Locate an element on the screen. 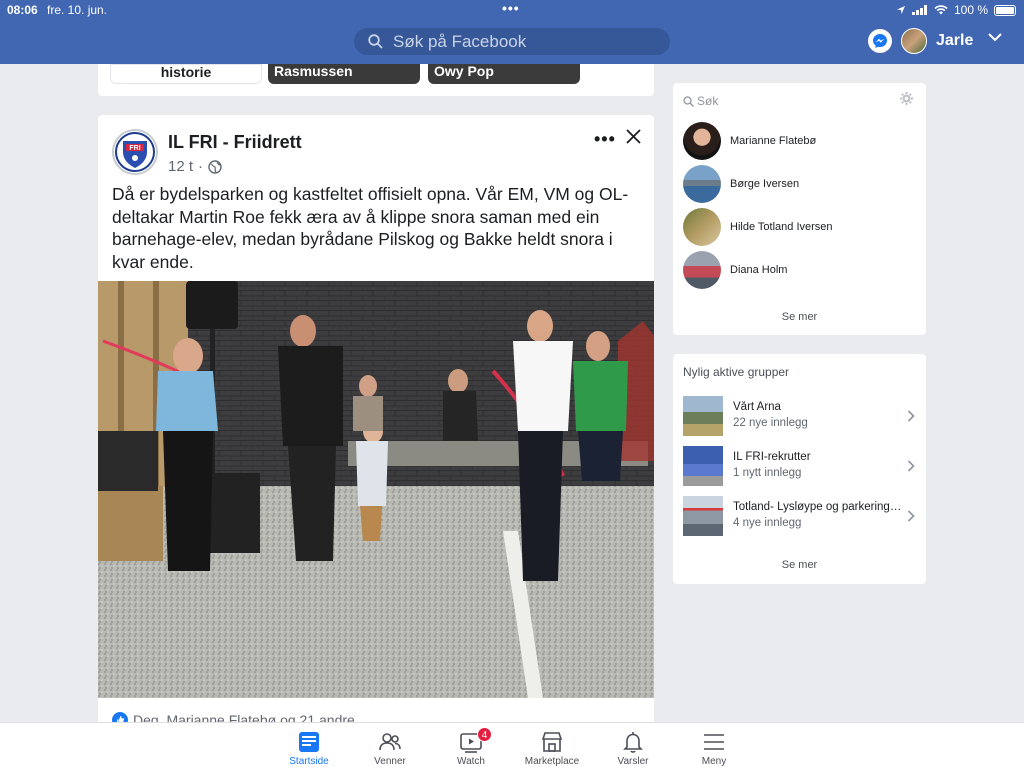 This screenshot has width=1024, height=768. contact-name: Diana Holm is located at coordinates (759, 270).